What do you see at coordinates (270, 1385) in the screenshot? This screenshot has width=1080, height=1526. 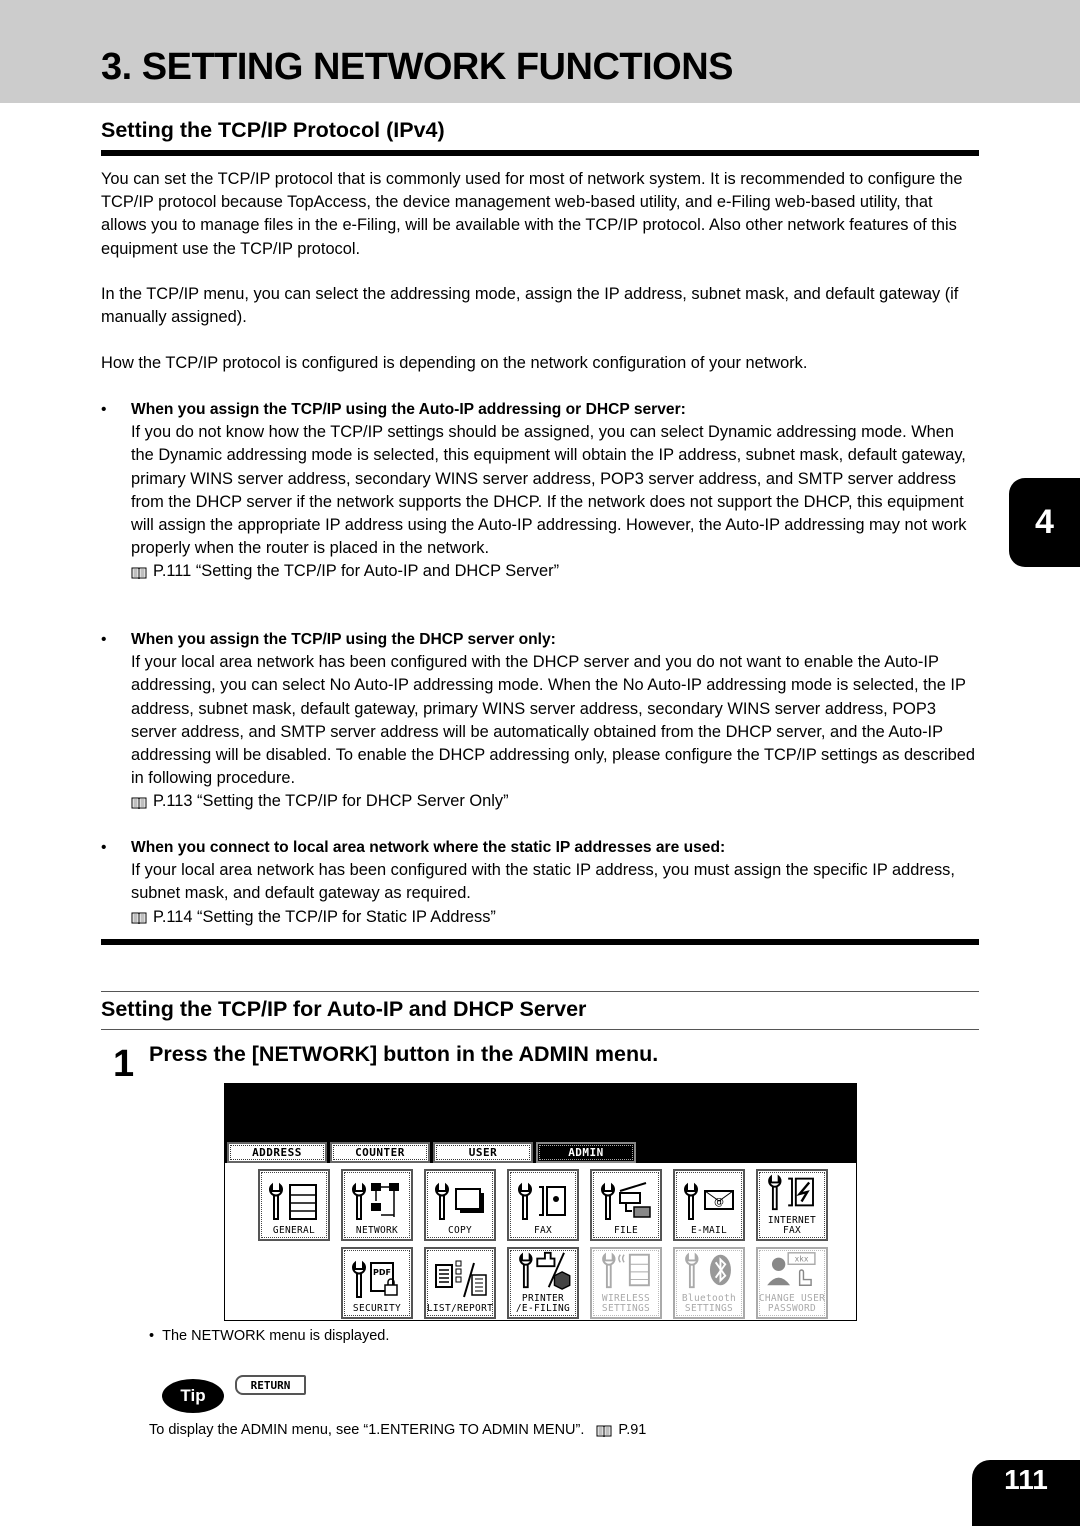 I see `return-button: RETURN` at bounding box center [270, 1385].